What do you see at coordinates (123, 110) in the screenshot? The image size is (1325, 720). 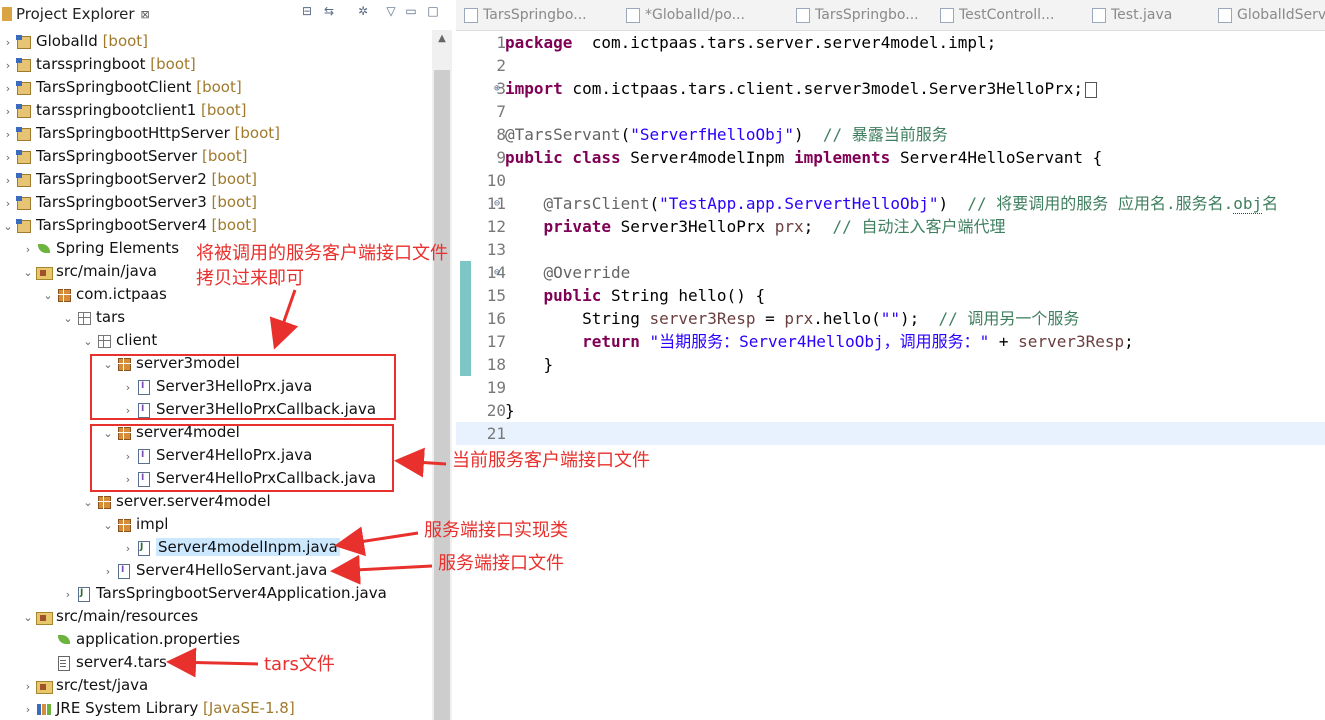 I see `tree-item: › tarsspringbootclient1 [boot]` at bounding box center [123, 110].